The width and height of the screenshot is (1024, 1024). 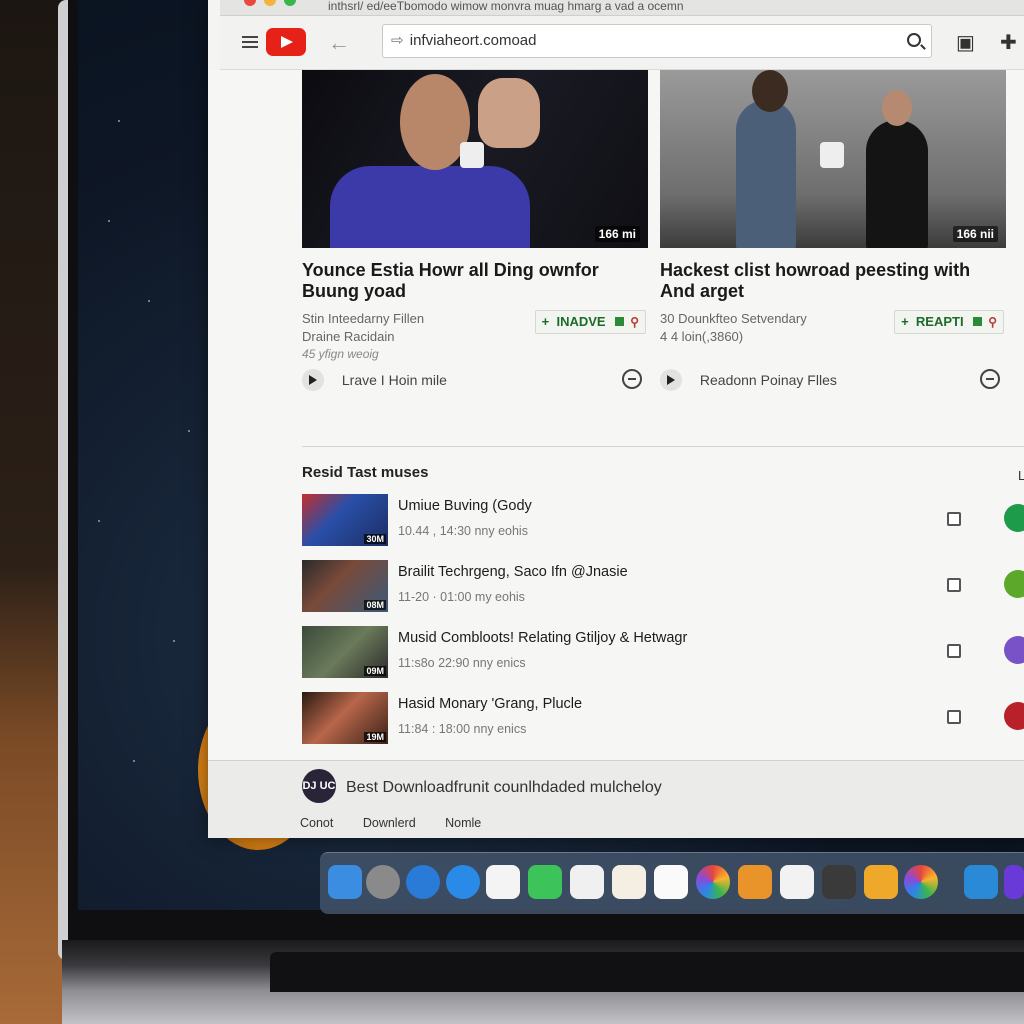 I want to click on download-bar-links: Conot Downlerd Nomle, so click(x=403, y=823).